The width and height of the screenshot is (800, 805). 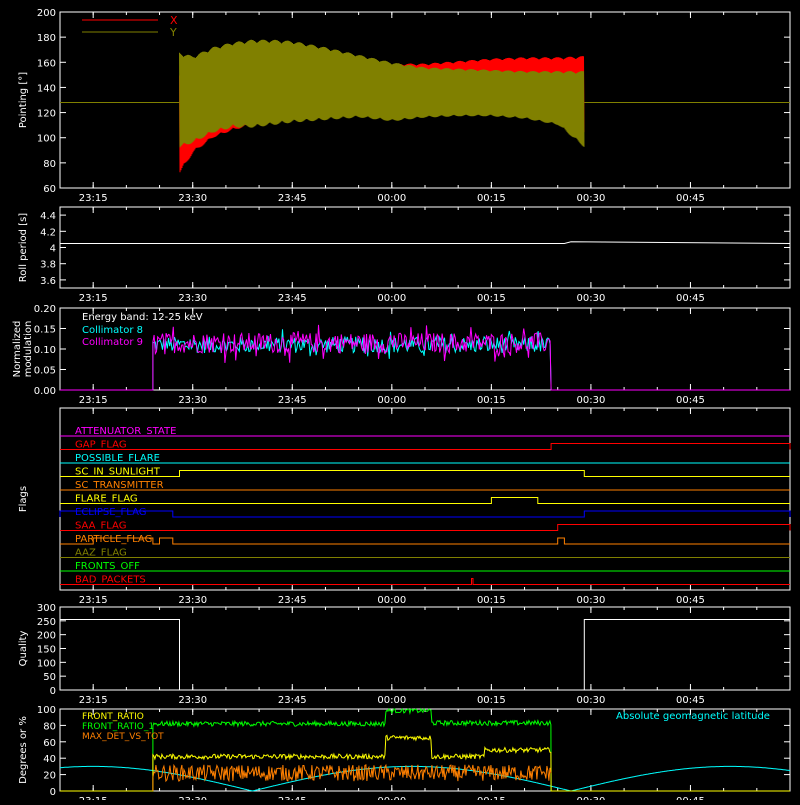 I want to click on y-tick-label: 0.20, so click(x=45, y=309).